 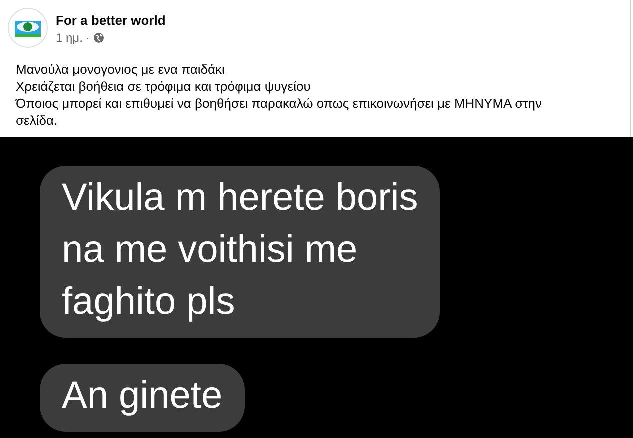 What do you see at coordinates (111, 20) in the screenshot?
I see `page-name-link: For a better world` at bounding box center [111, 20].